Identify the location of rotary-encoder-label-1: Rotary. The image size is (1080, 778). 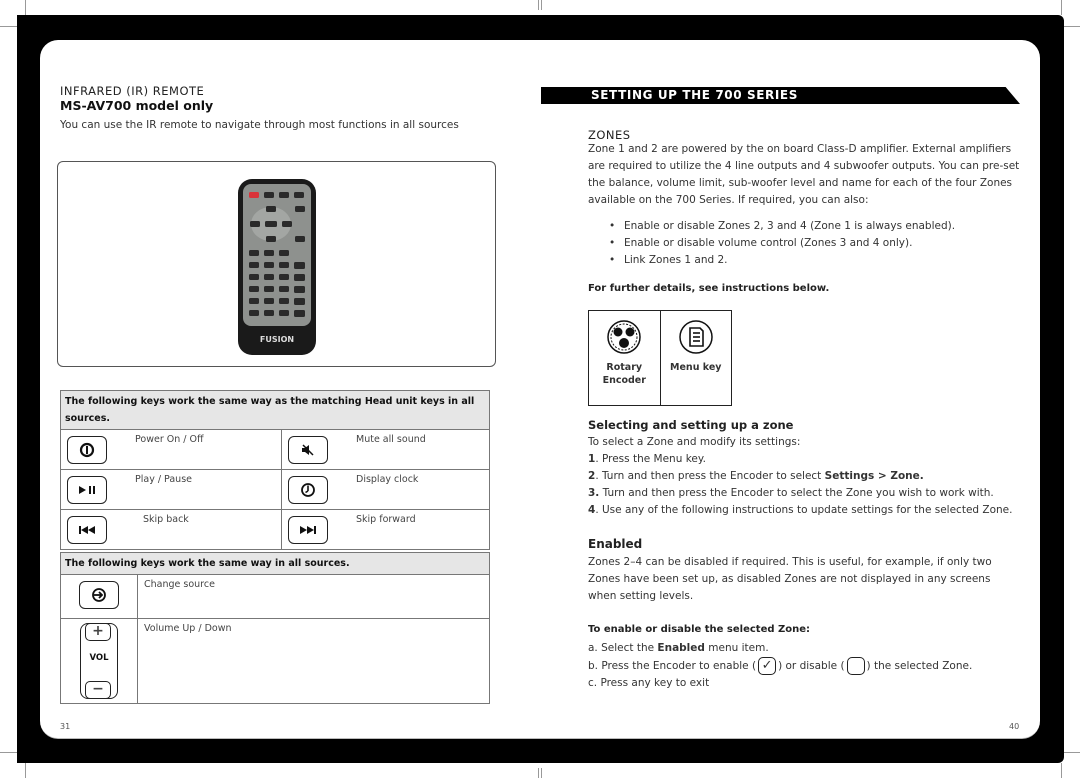
(624, 367).